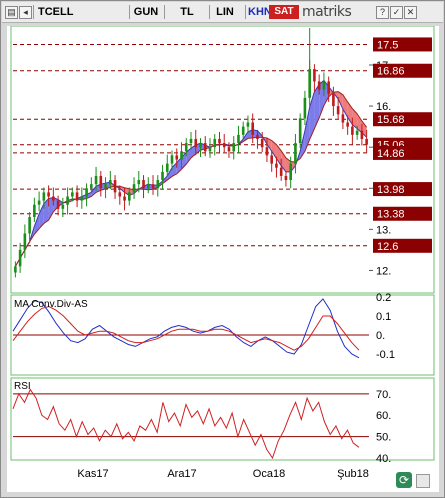 This screenshot has width=445, height=498. I want to click on macd-tick-label: 0., so click(380, 336).